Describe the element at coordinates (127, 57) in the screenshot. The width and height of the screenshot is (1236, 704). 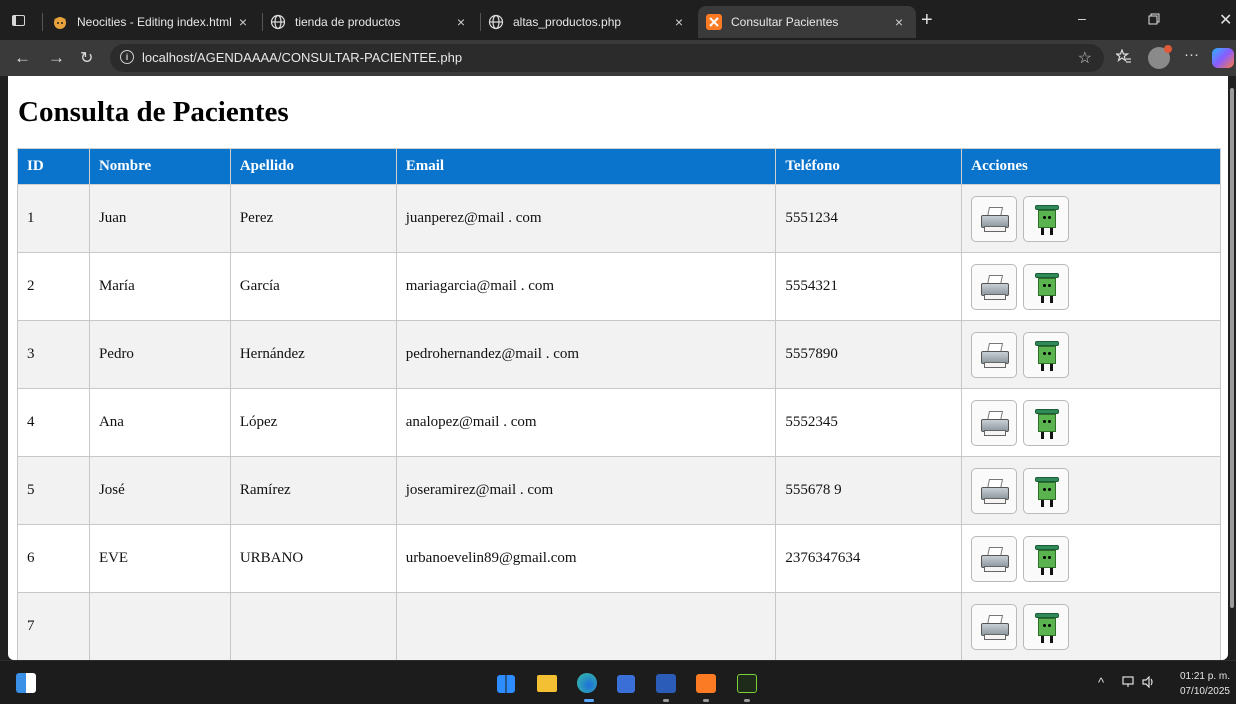
I see `site-info-icon: i` at that location.